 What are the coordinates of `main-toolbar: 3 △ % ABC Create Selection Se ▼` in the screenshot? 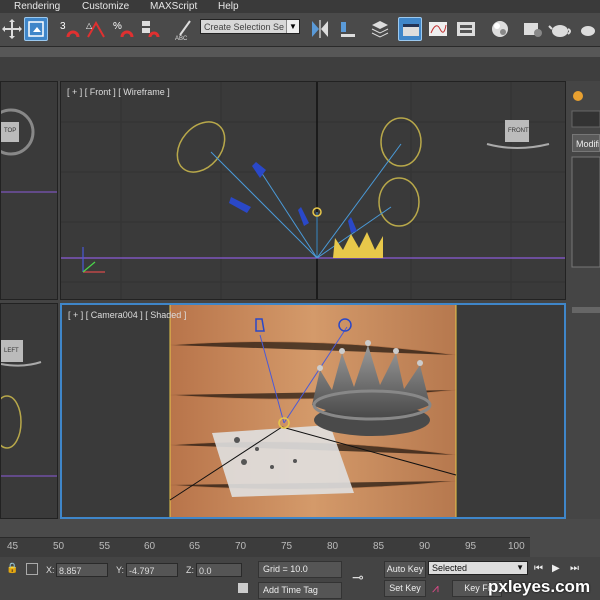 It's located at (300, 30).